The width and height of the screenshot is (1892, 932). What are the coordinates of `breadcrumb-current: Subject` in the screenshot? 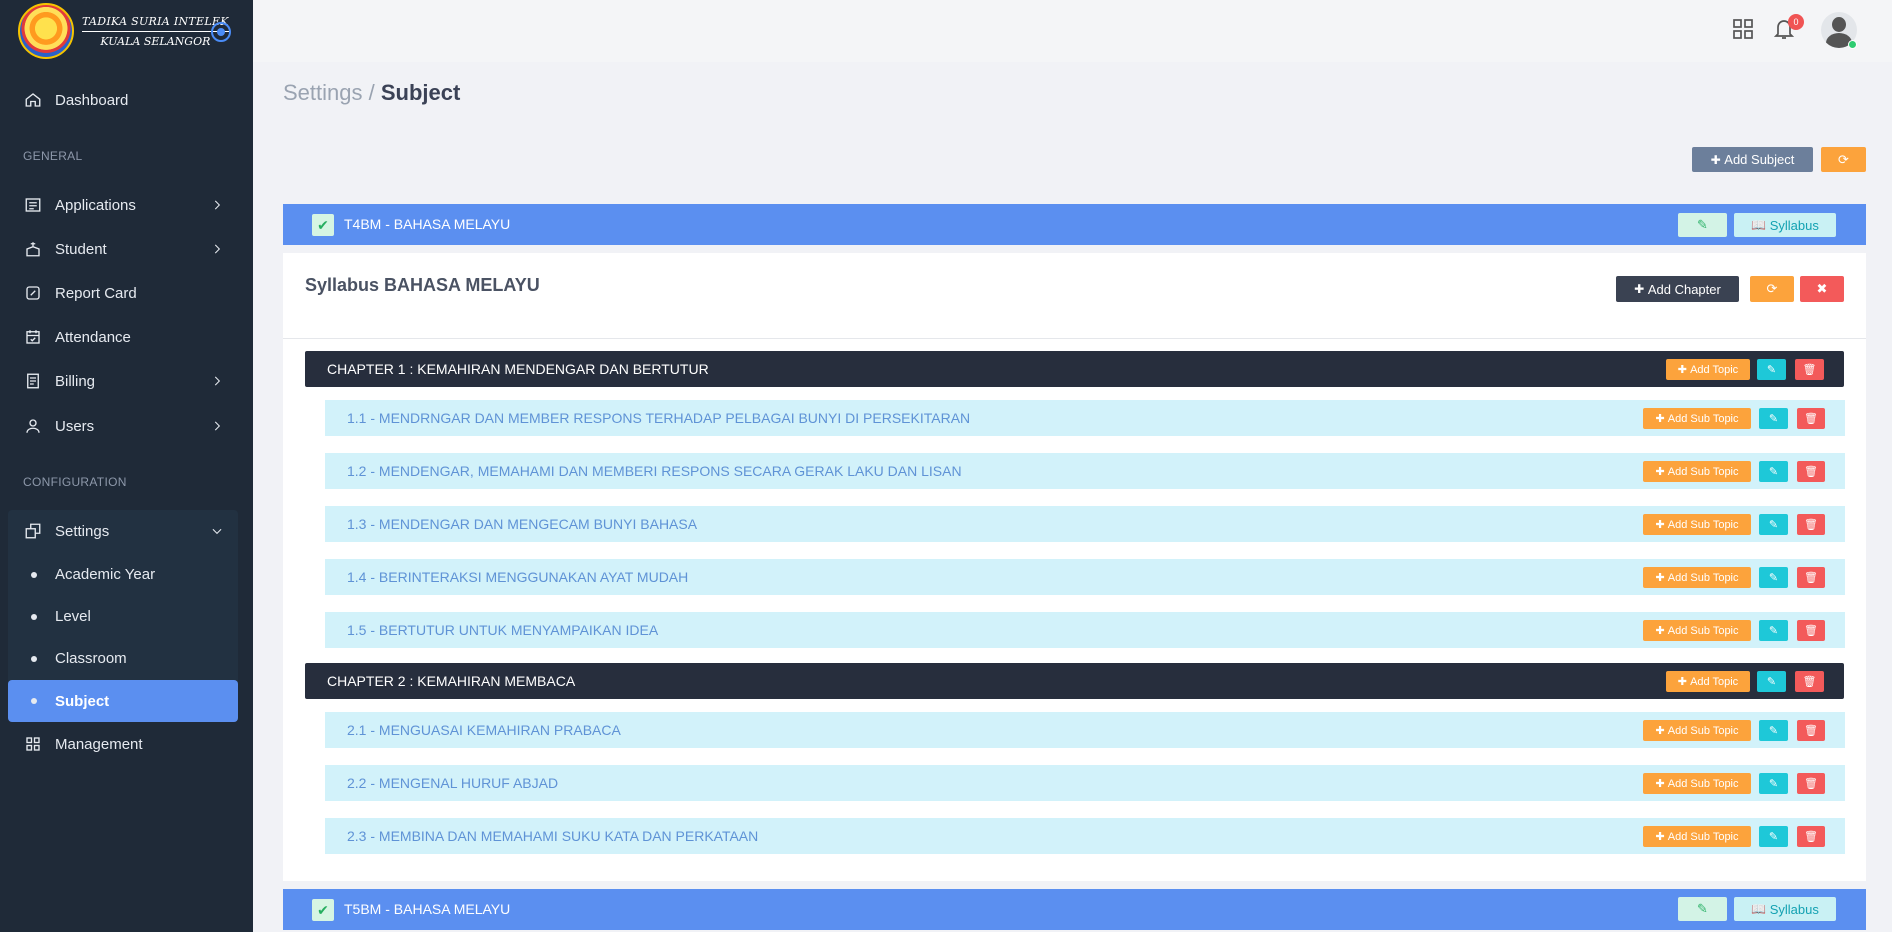 It's located at (420, 92).